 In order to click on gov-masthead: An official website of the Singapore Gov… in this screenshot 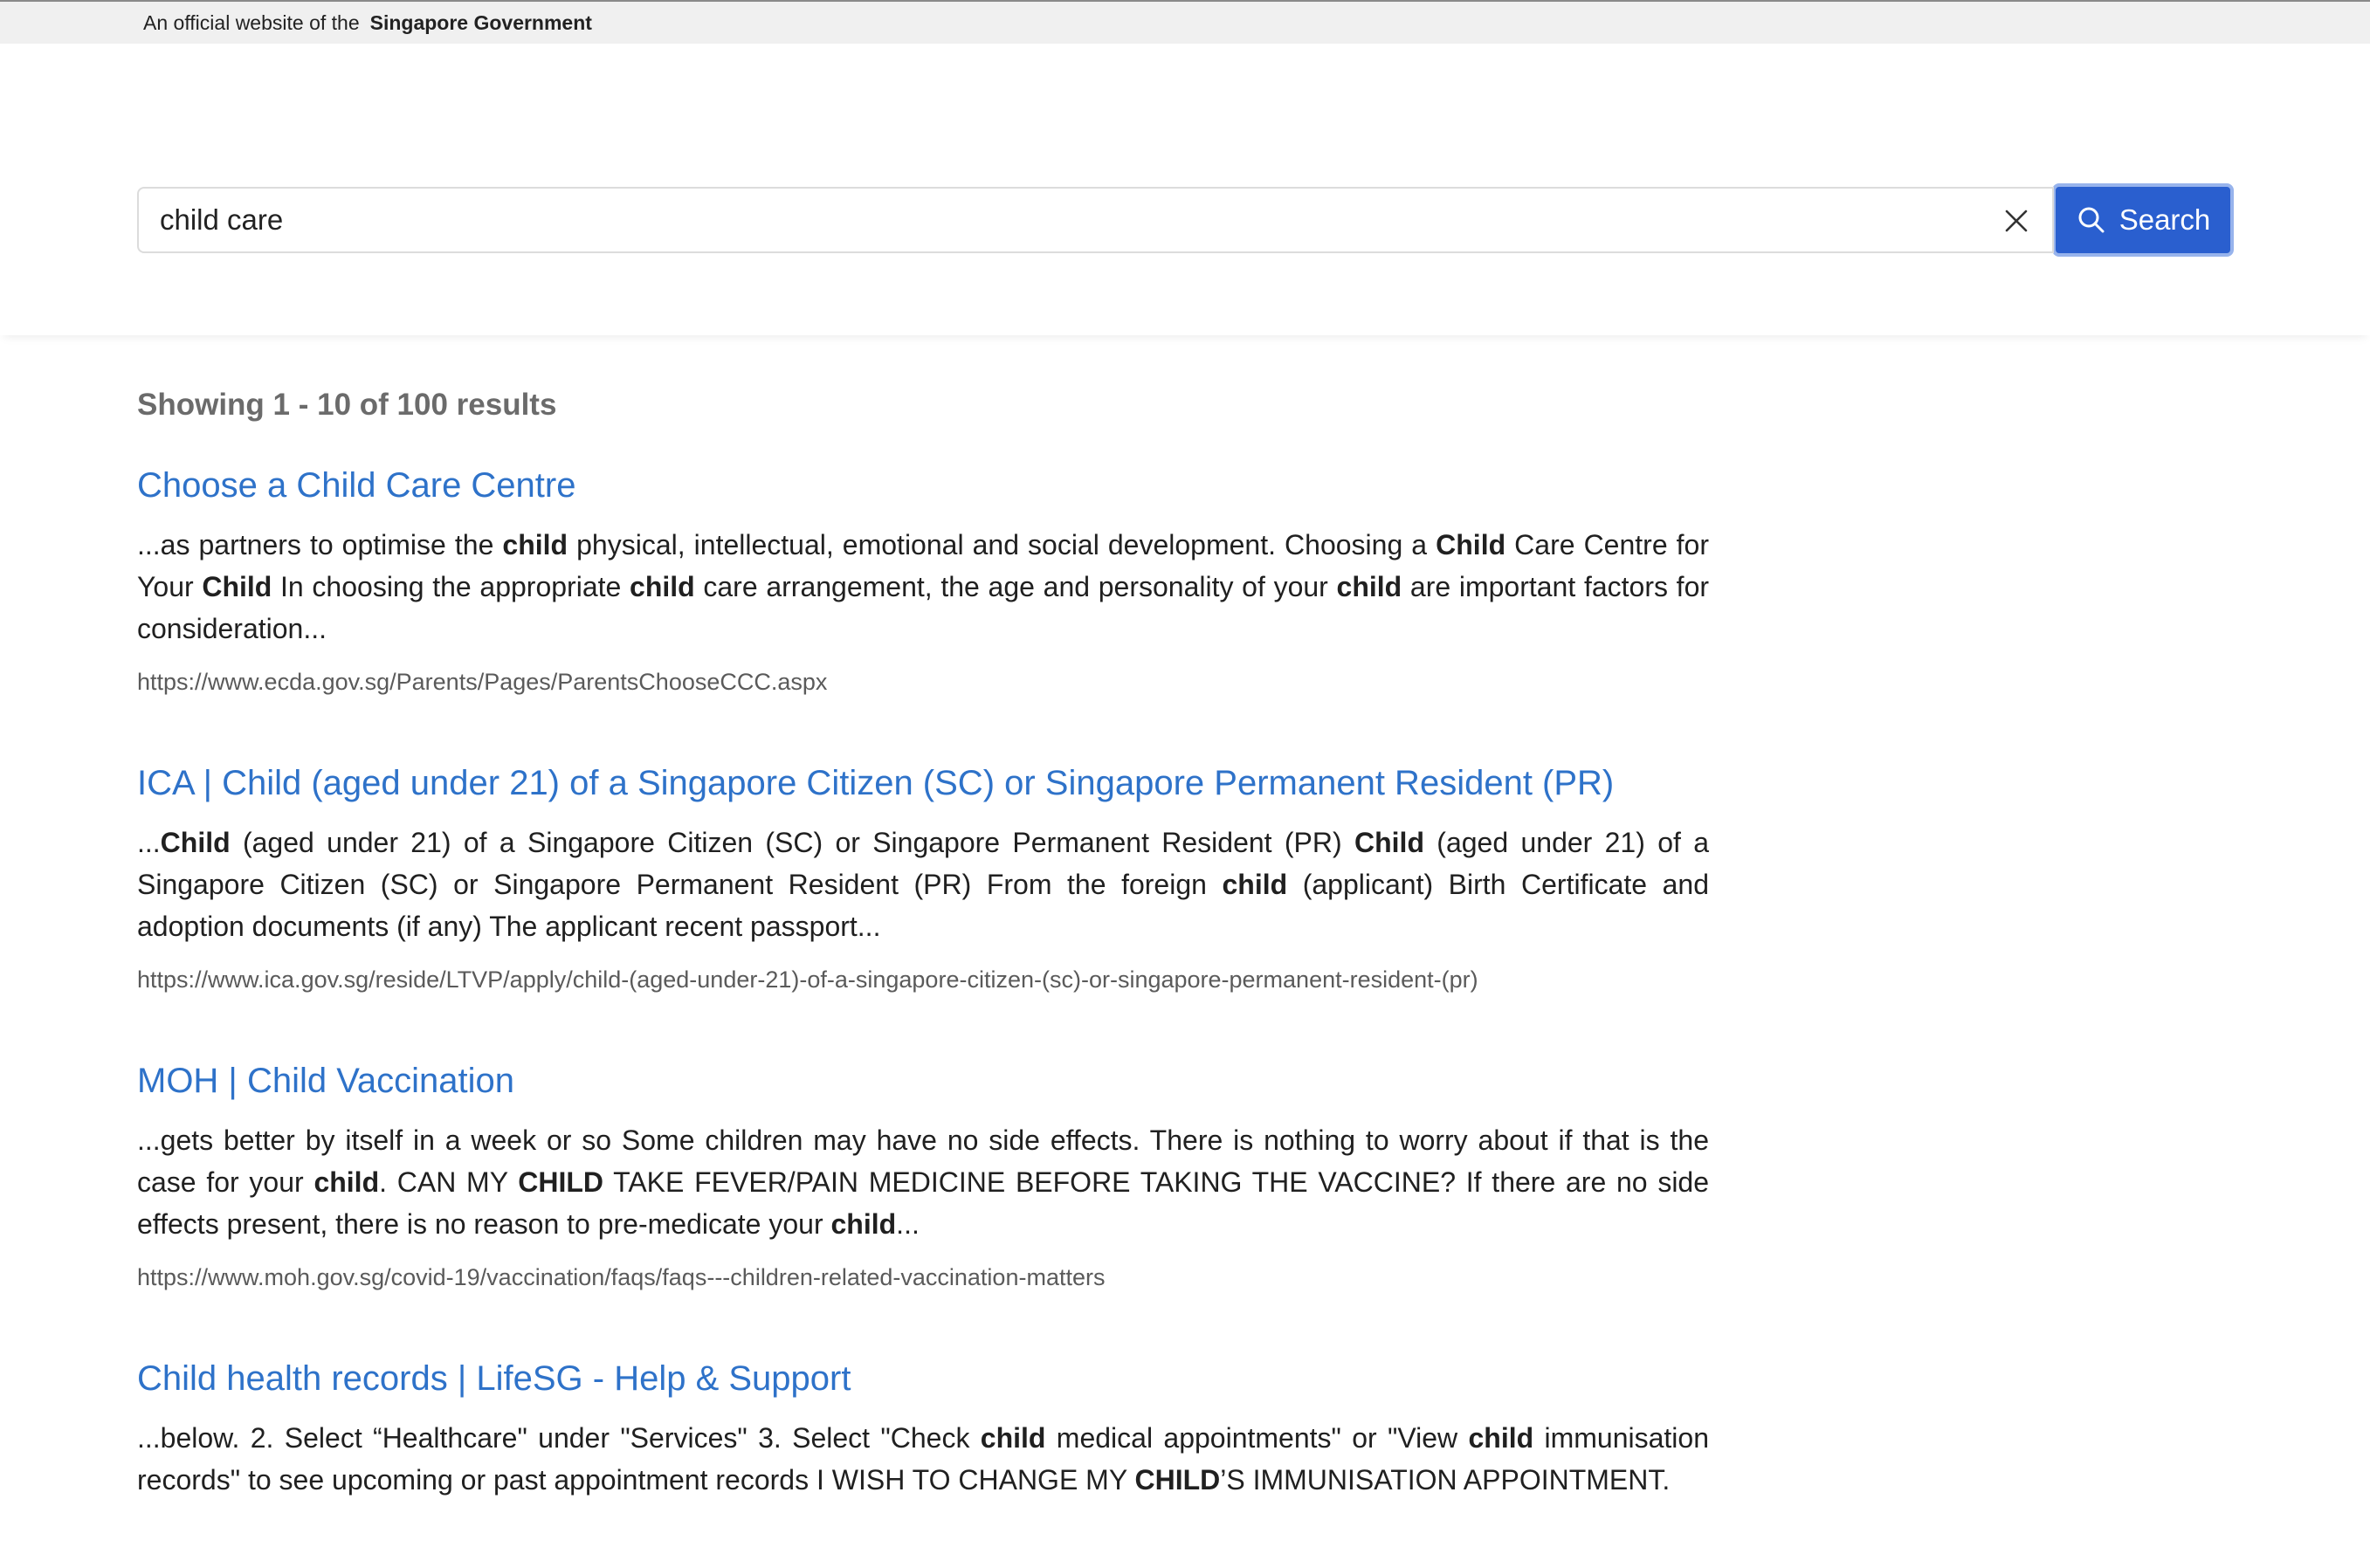, I will do `click(1185, 22)`.